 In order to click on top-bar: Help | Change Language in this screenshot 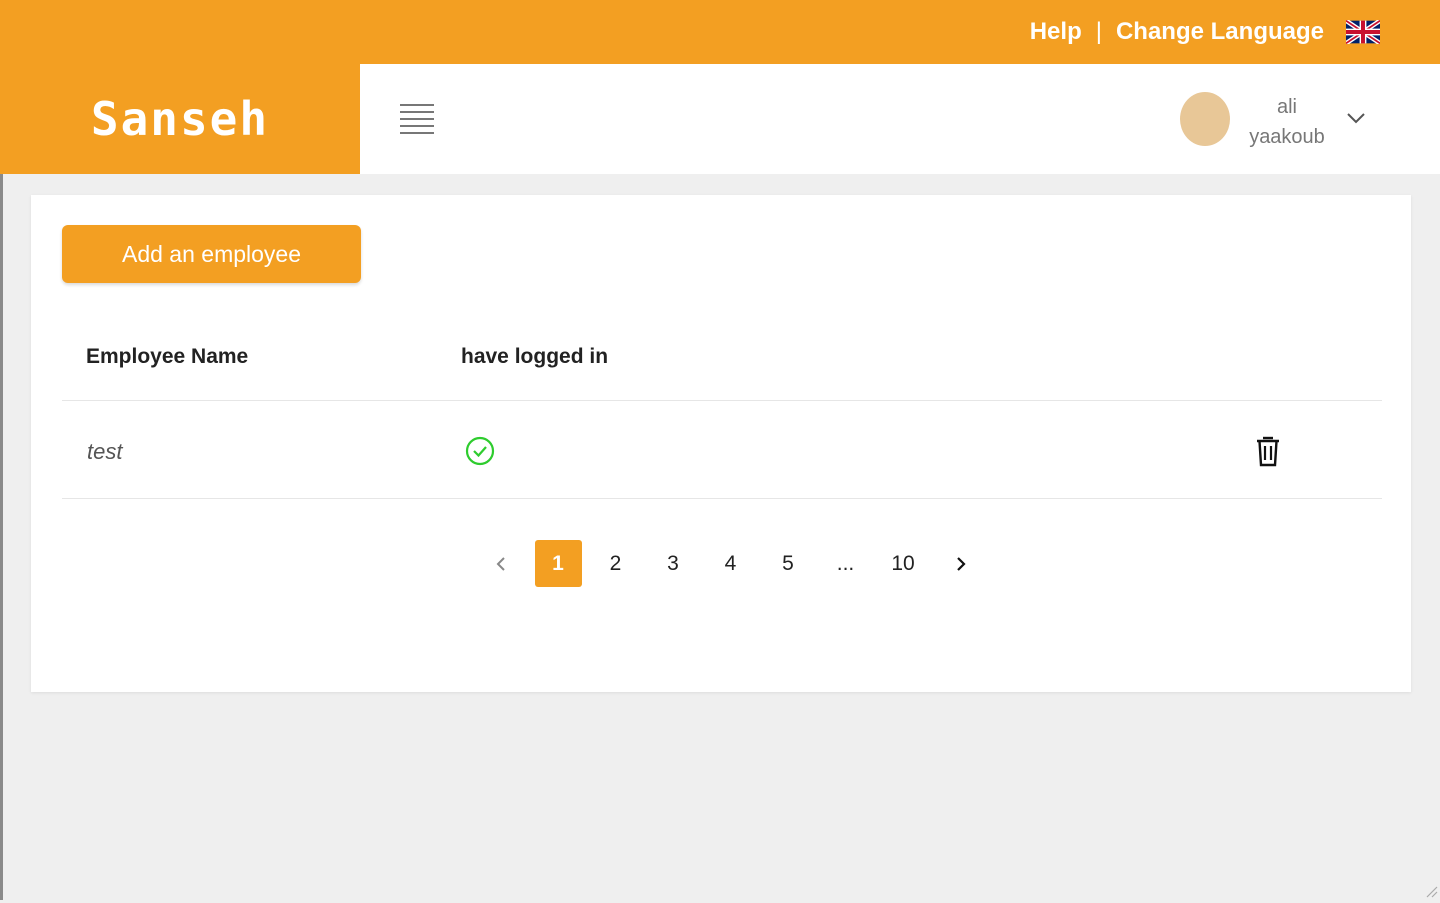, I will do `click(720, 32)`.